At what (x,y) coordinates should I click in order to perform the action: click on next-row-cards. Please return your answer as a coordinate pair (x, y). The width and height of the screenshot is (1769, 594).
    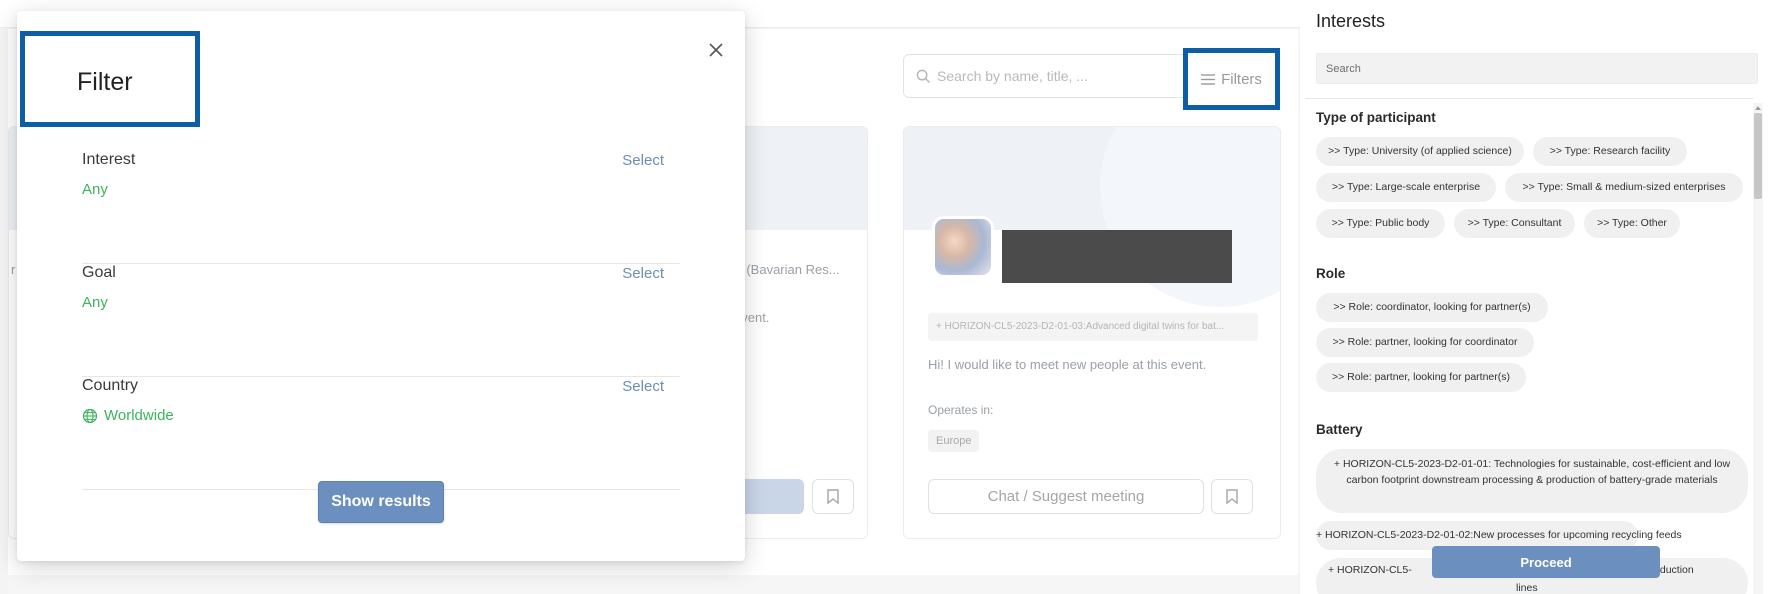
    Looking at the image, I should click on (653, 584).